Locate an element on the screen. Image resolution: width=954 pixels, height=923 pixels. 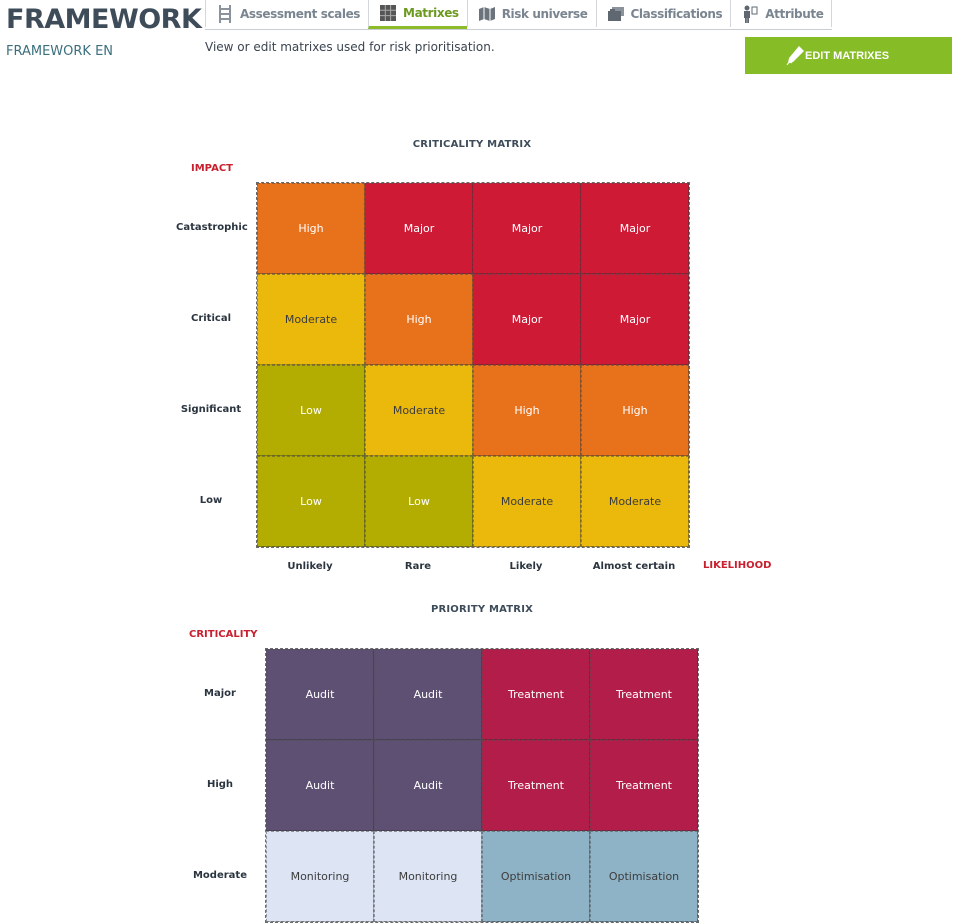
tab-classifications: Classifications is located at coordinates (663, 13).